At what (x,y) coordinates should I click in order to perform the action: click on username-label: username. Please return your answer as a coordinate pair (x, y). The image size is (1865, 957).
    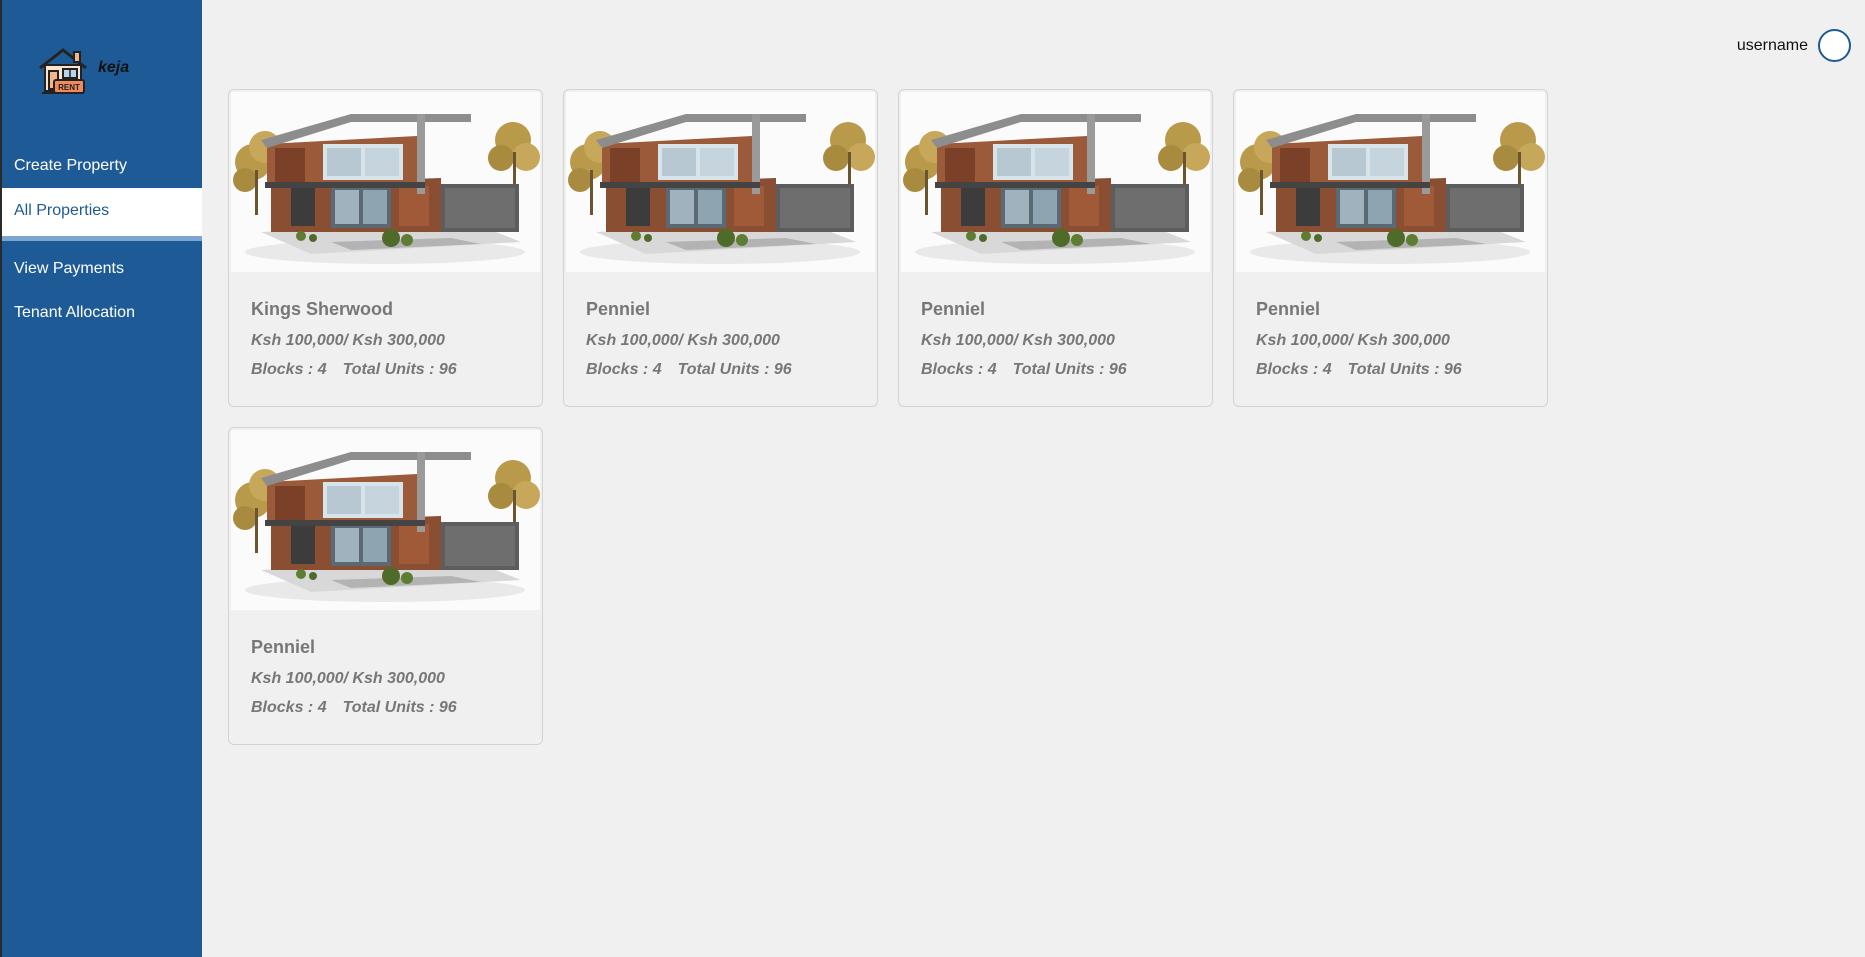
    Looking at the image, I should click on (1772, 45).